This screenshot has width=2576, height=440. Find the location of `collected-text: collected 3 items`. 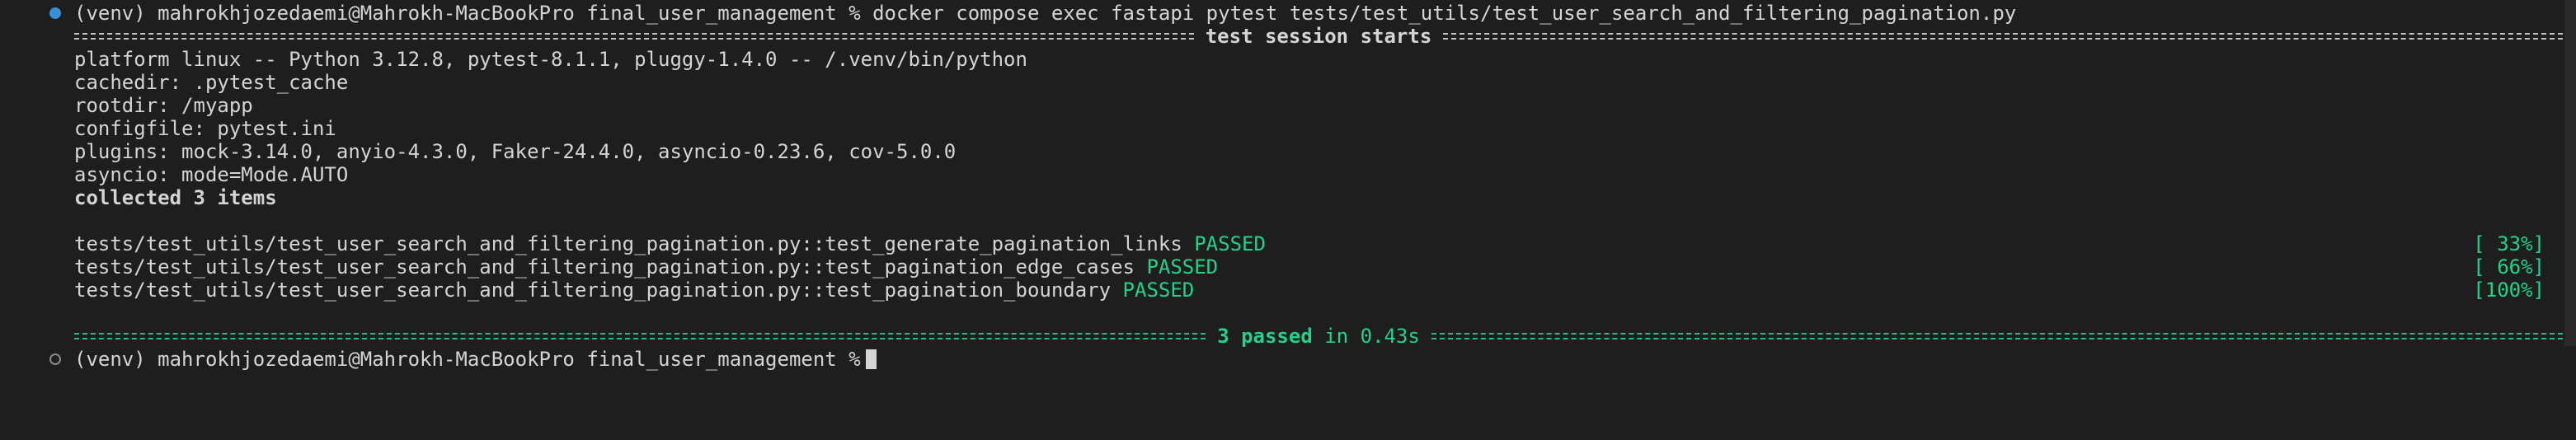

collected-text: collected 3 items is located at coordinates (175, 197).